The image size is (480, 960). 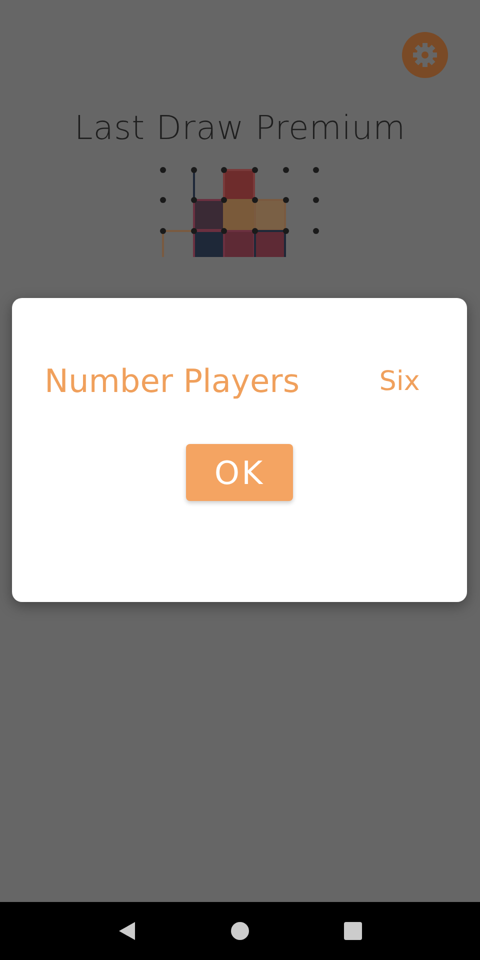 What do you see at coordinates (239, 472) in the screenshot?
I see `ok-button: OK` at bounding box center [239, 472].